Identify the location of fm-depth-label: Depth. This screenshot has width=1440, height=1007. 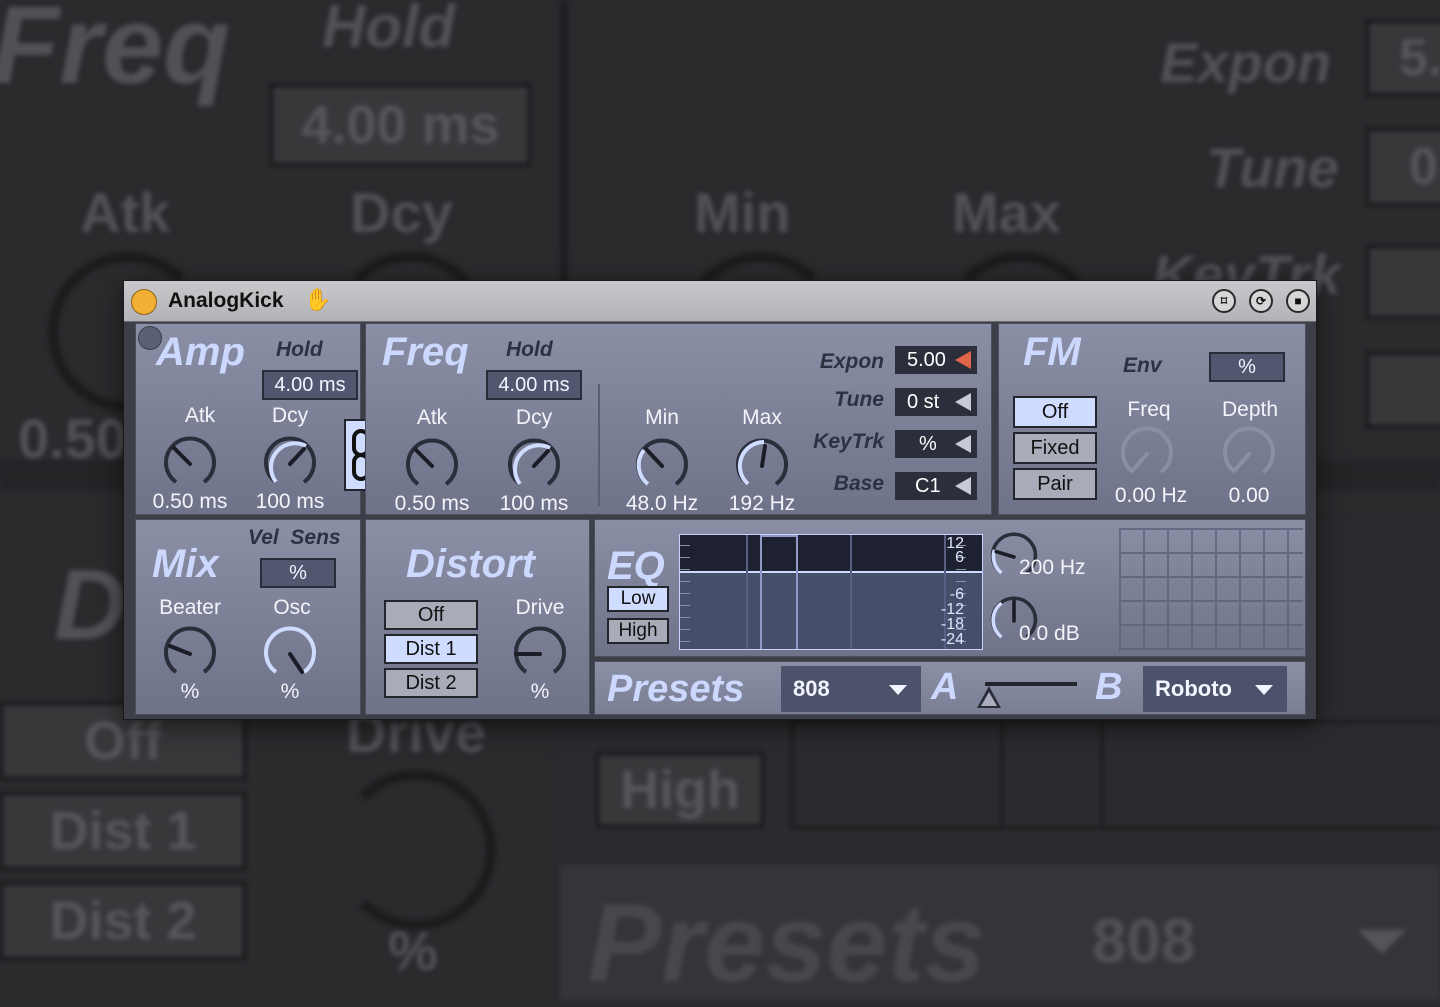
(1250, 409).